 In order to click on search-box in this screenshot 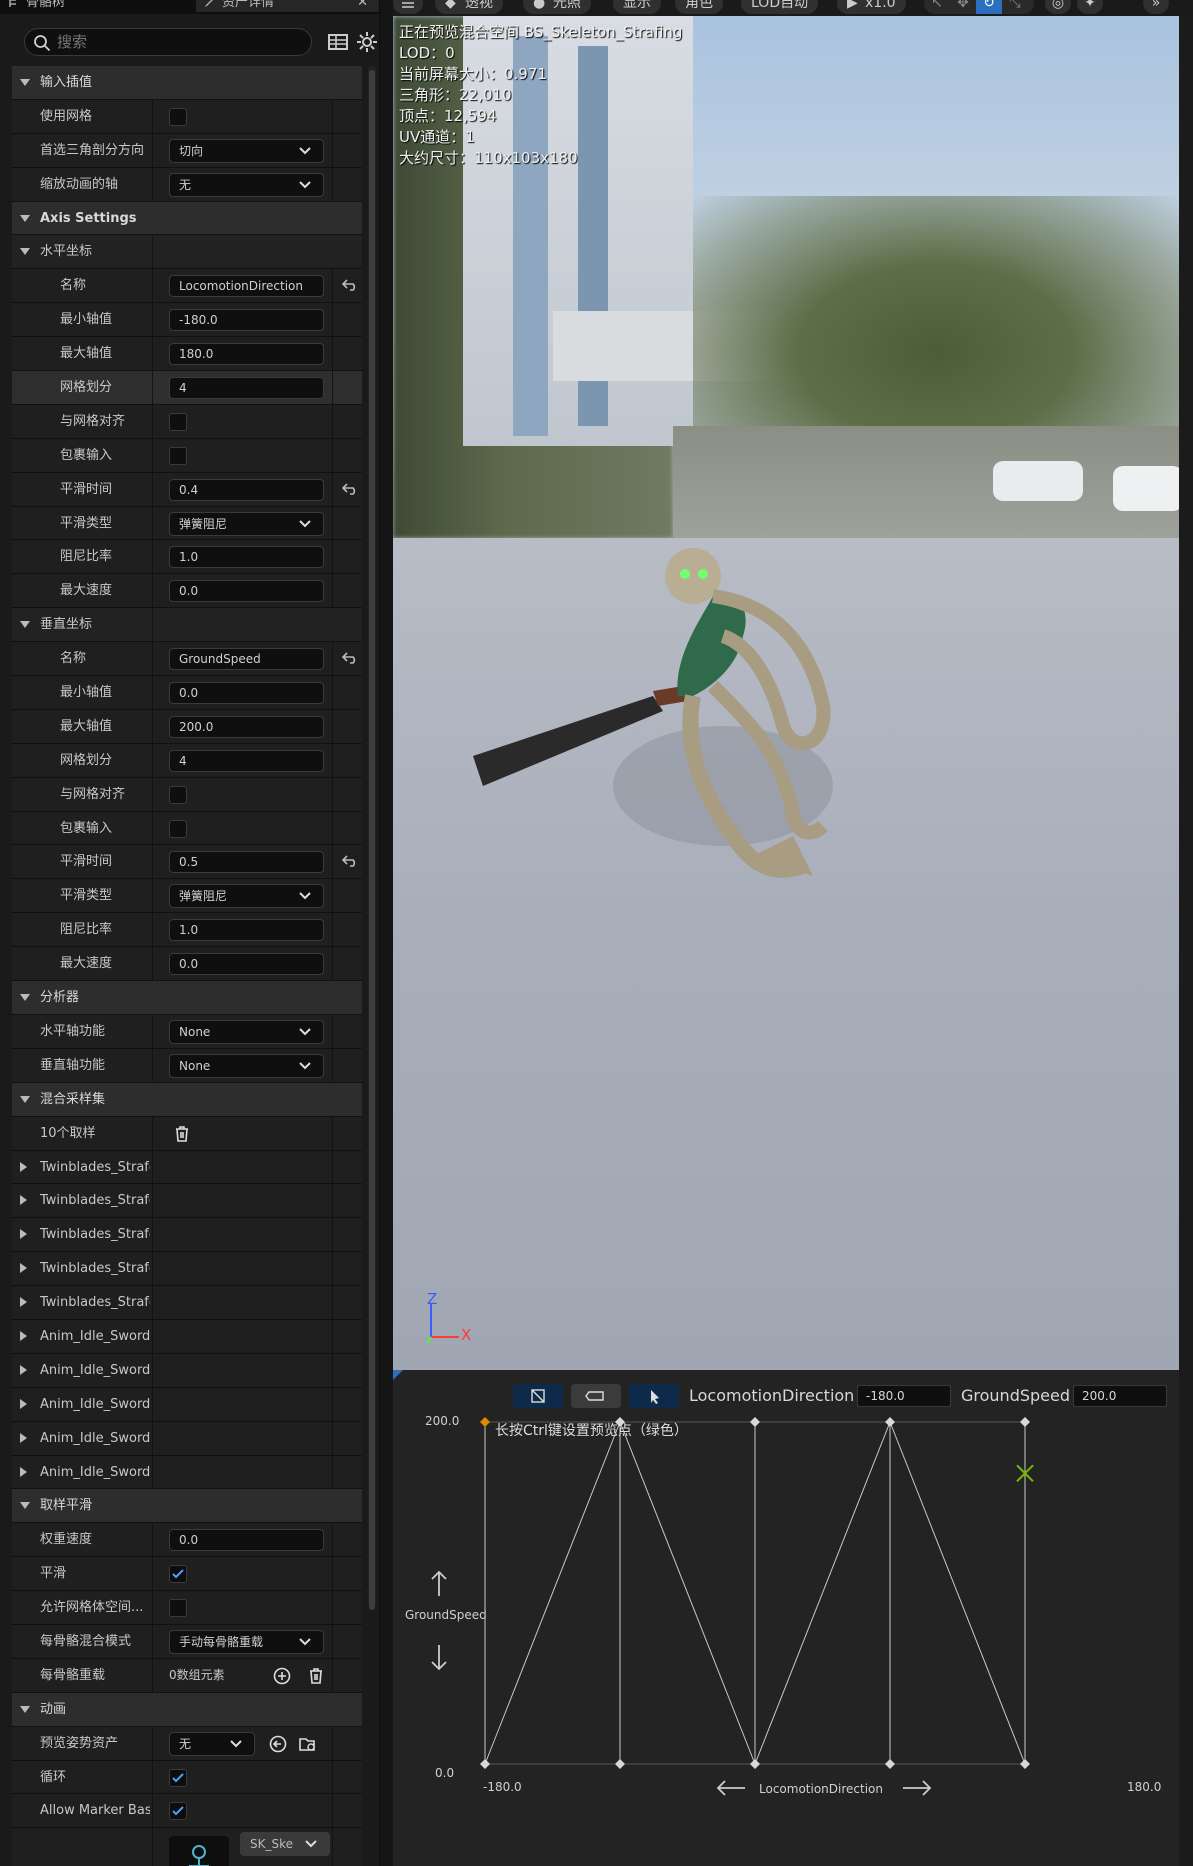, I will do `click(168, 42)`.